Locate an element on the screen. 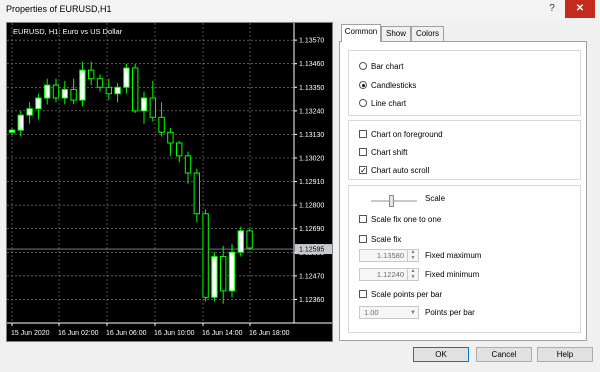 The height and width of the screenshot is (372, 600). checkbox-label: Chart shift is located at coordinates (389, 152).